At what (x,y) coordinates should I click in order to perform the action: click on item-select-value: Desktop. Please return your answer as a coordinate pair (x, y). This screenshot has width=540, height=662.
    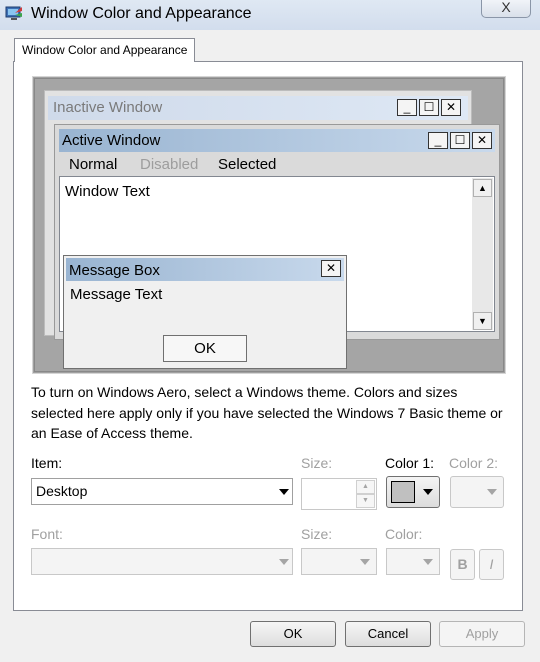
    Looking at the image, I should click on (62, 491).